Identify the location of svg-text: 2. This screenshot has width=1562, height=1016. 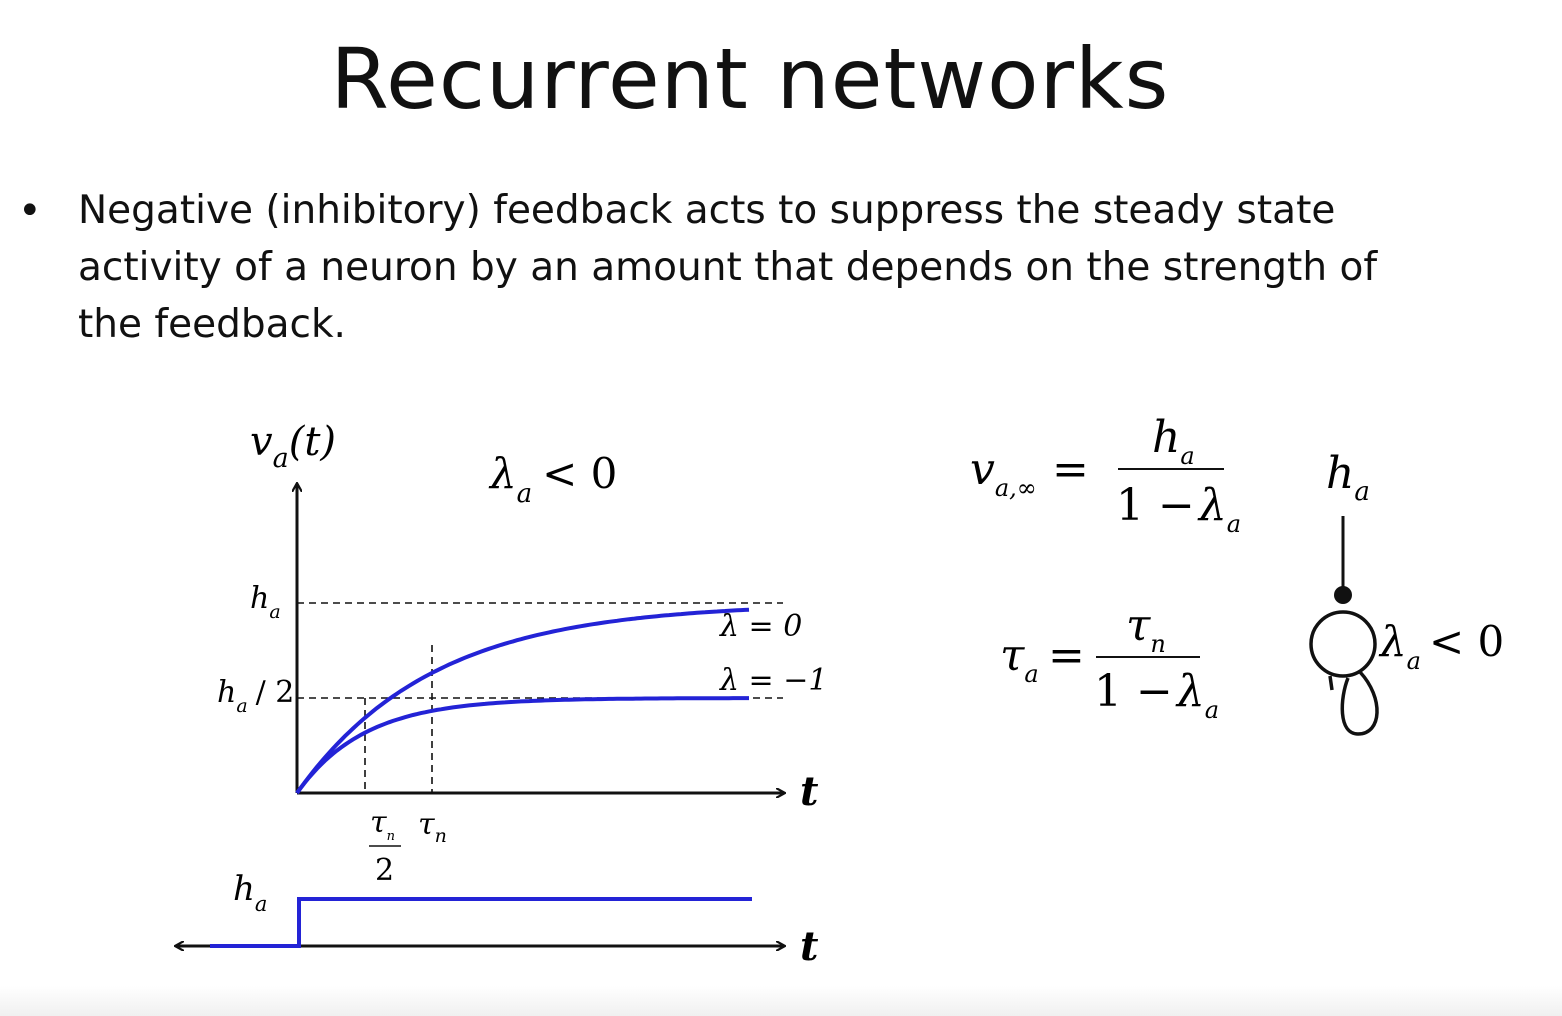
(384, 870).